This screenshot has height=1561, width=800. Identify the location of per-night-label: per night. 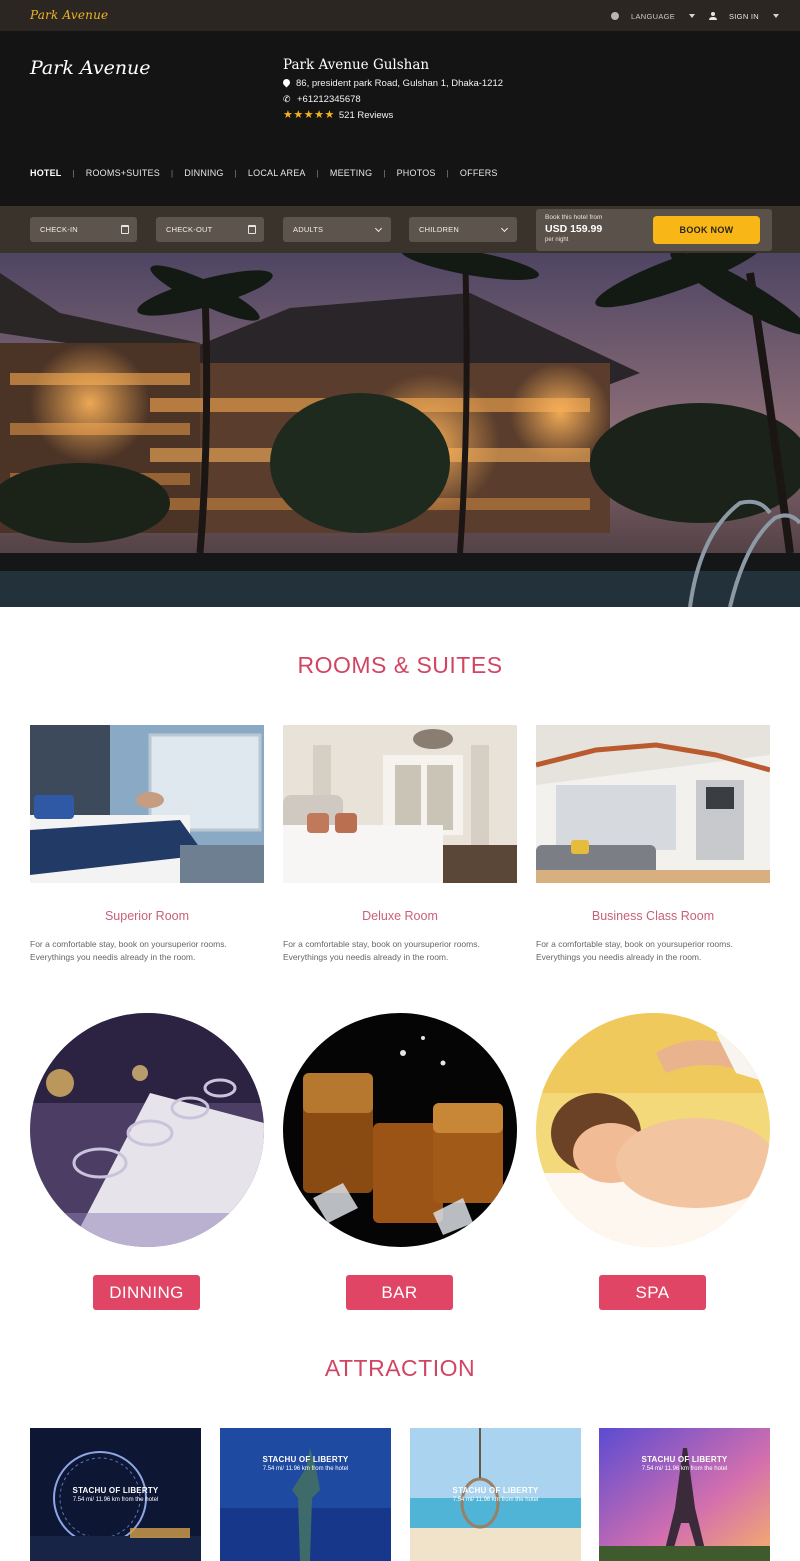
(557, 240).